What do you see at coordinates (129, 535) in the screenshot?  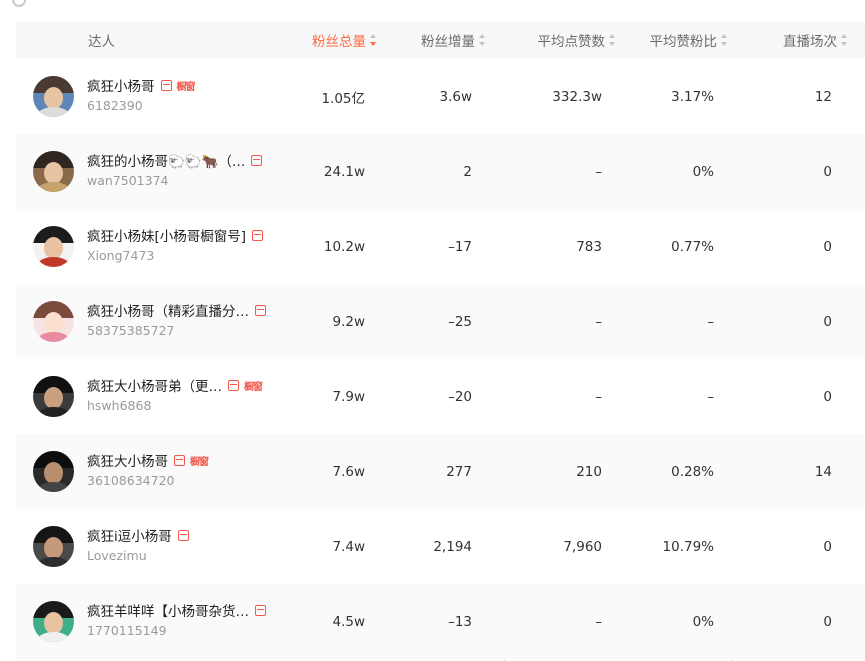 I see `influencer-name: 疯狂i逗小杨哥` at bounding box center [129, 535].